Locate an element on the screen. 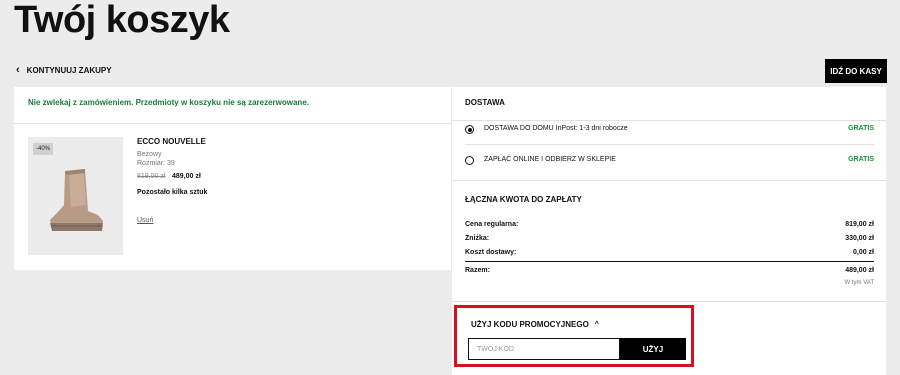 This screenshot has height=375, width=900. delivery-home-label: DOSTAWA DO DOMU InPost: 1-3 dni robocze is located at coordinates (556, 128).